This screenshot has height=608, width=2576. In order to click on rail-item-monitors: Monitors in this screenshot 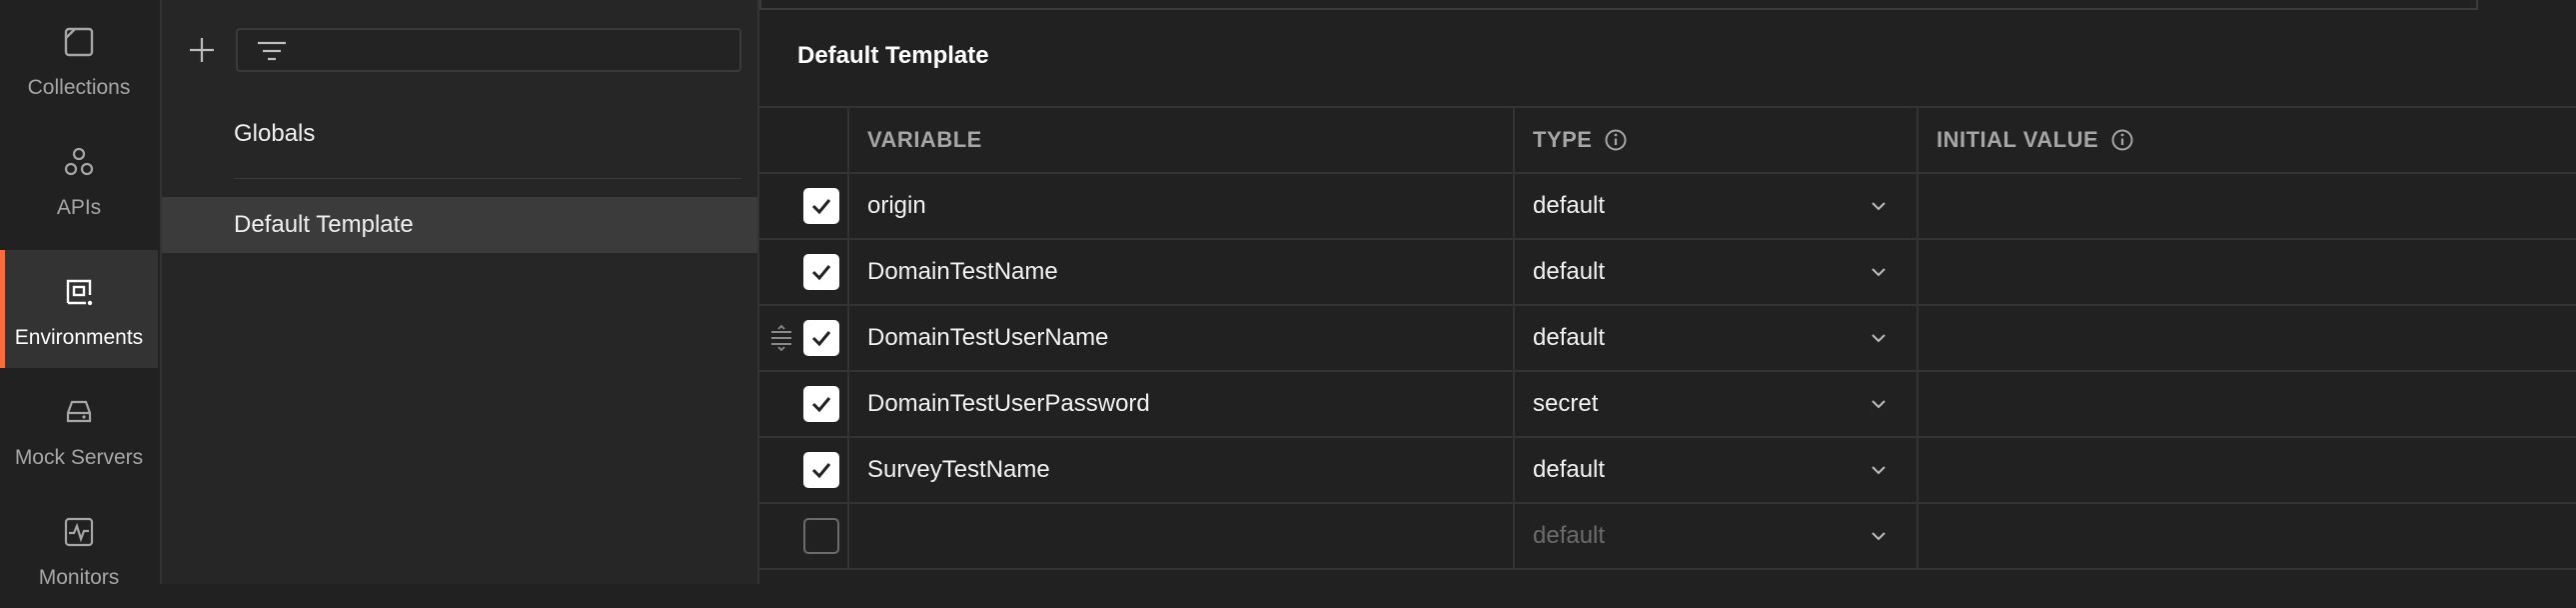, I will do `click(79, 549)`.